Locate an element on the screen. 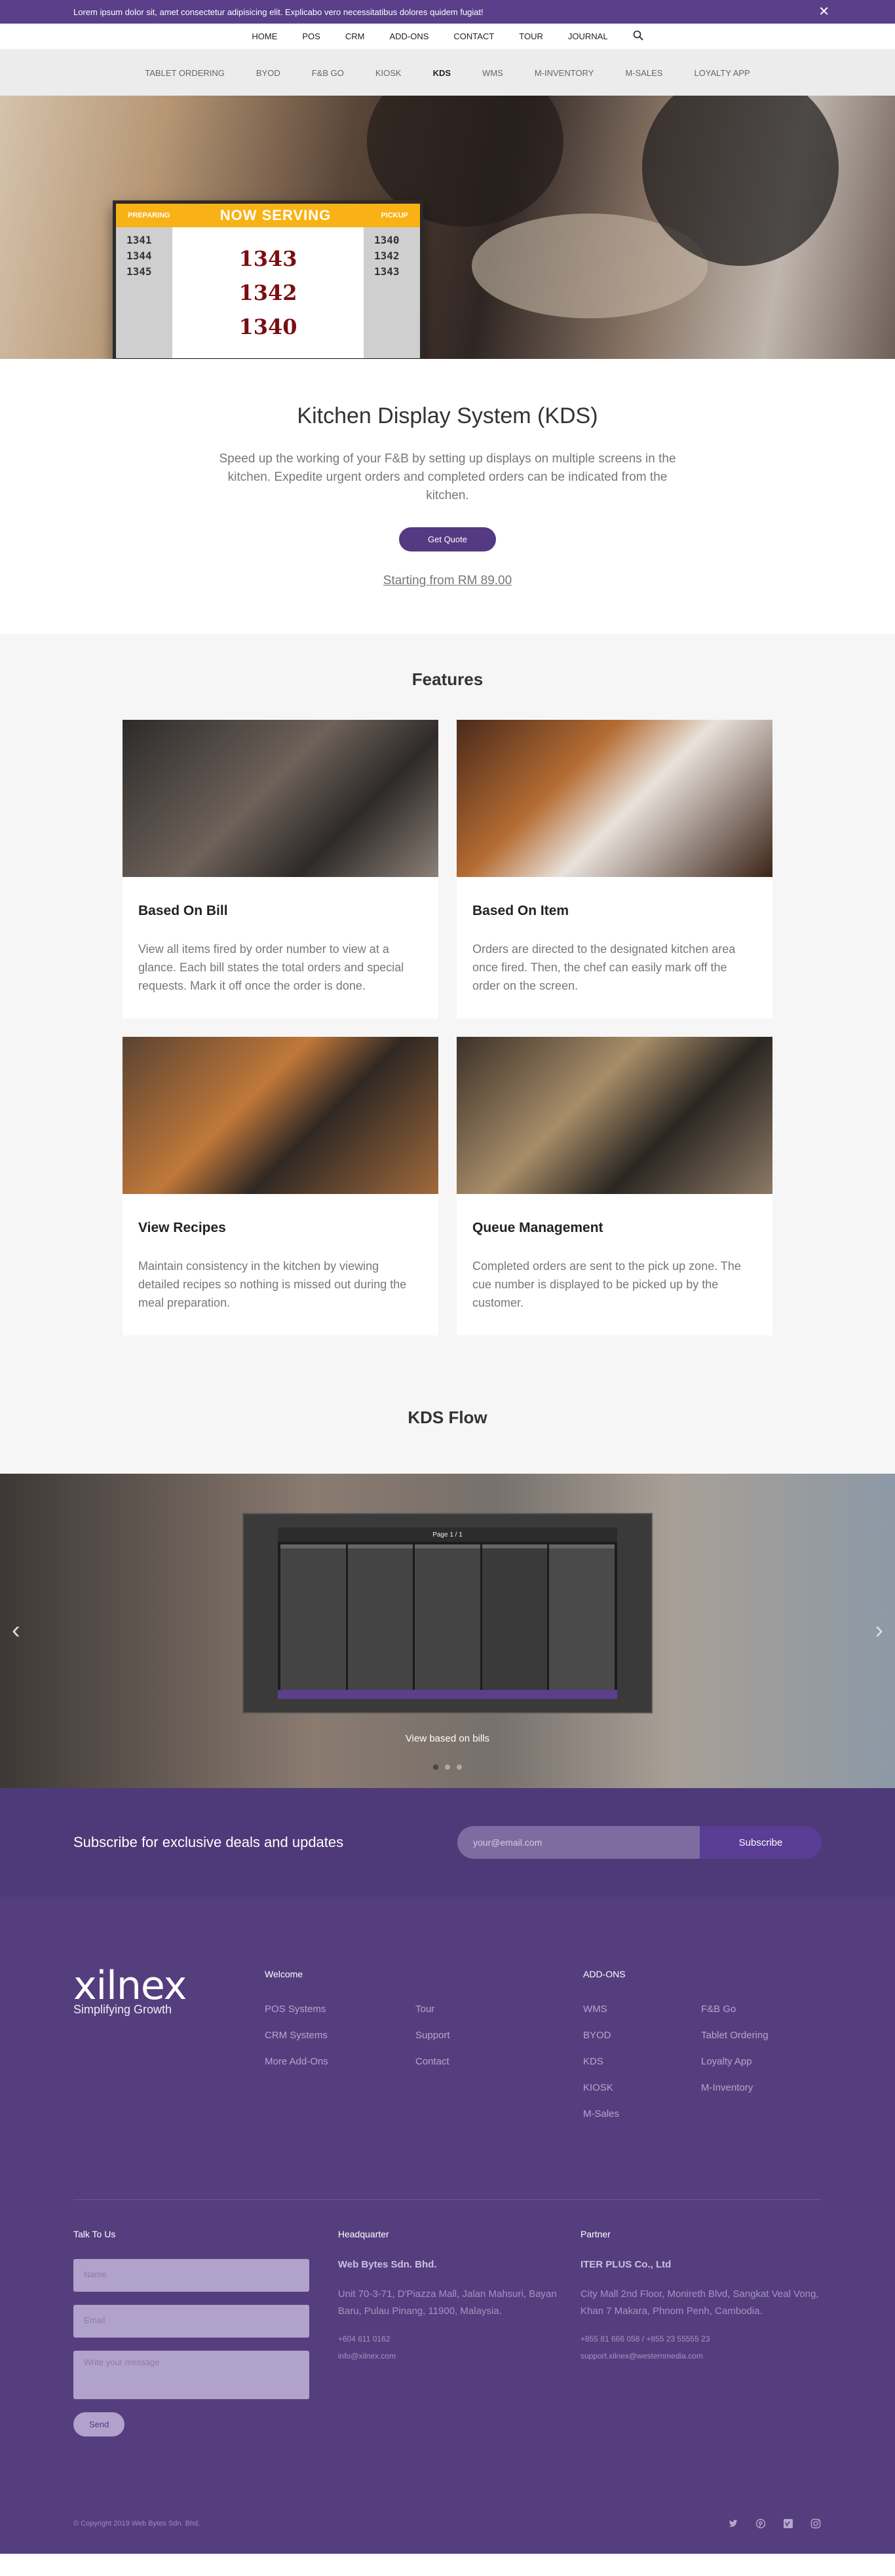 This screenshot has height=2576, width=895. footer-link: F&B Go is located at coordinates (735, 2009).